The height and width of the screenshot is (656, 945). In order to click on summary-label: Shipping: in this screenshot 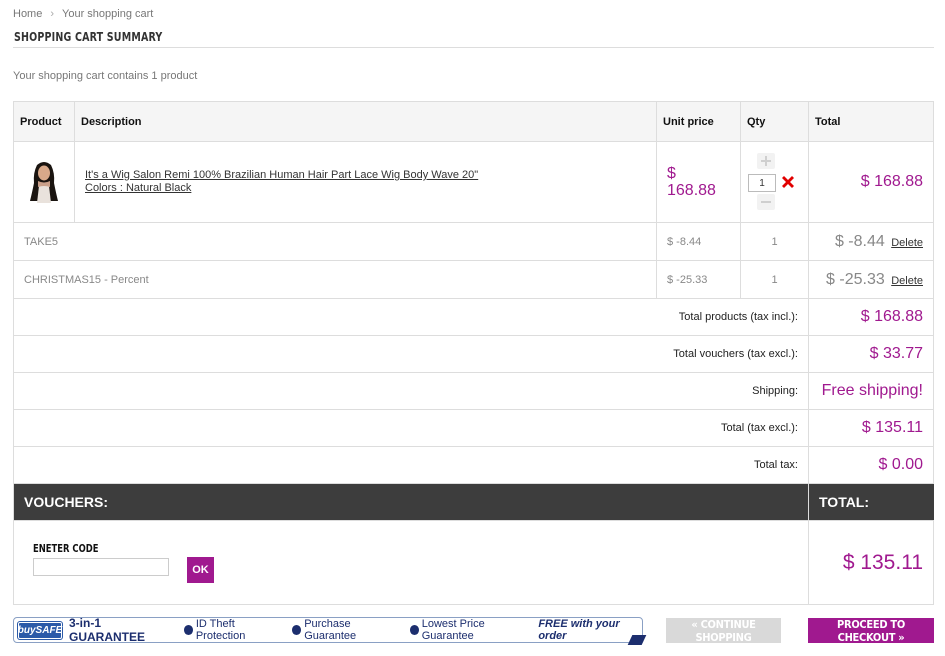, I will do `click(411, 391)`.